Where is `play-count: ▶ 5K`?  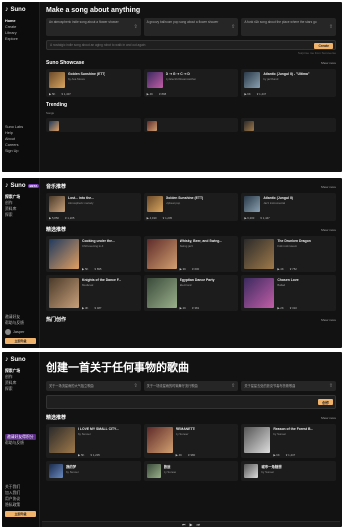
play-count: ▶ 5K is located at coordinates (85, 269).